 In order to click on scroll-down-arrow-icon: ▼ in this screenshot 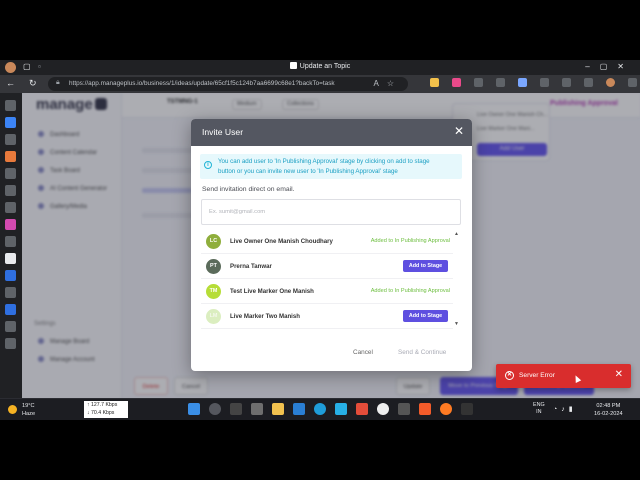, I will do `click(456, 324)`.